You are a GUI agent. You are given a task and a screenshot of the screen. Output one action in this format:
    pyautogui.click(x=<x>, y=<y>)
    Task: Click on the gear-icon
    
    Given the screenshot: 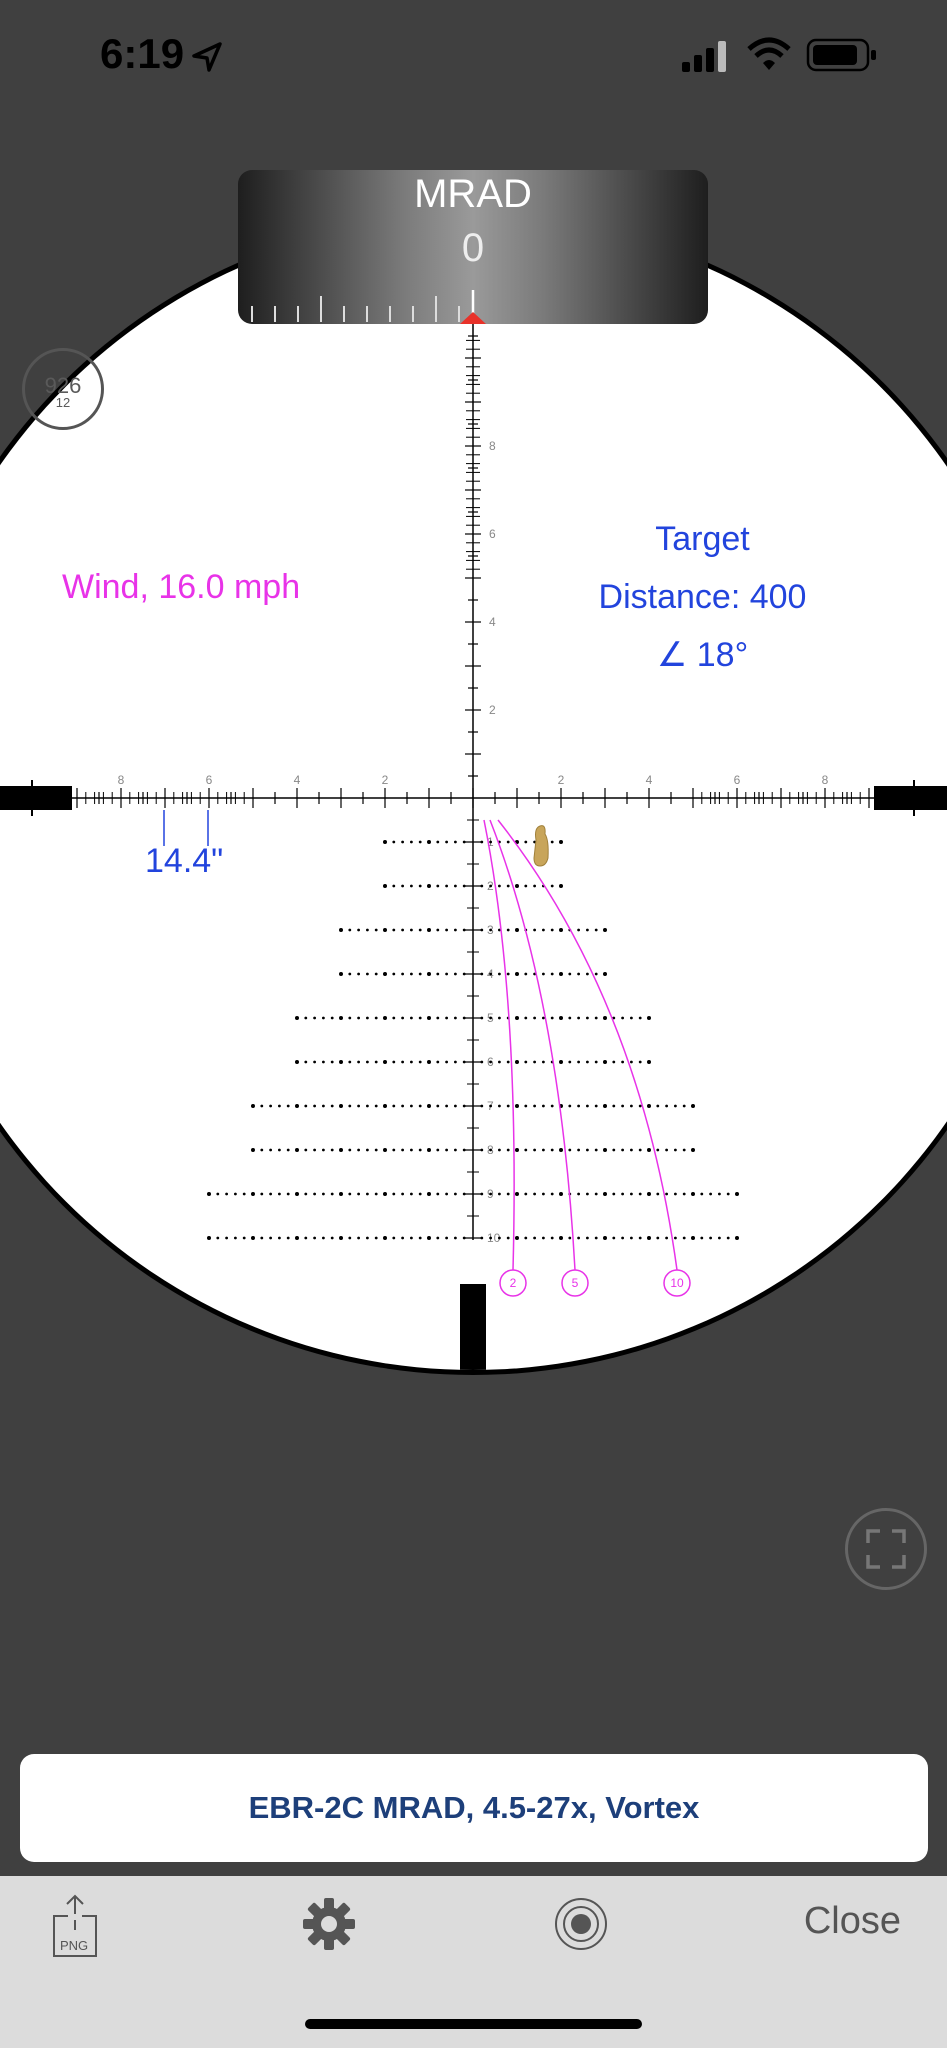 What is the action you would take?
    pyautogui.click(x=329, y=1924)
    